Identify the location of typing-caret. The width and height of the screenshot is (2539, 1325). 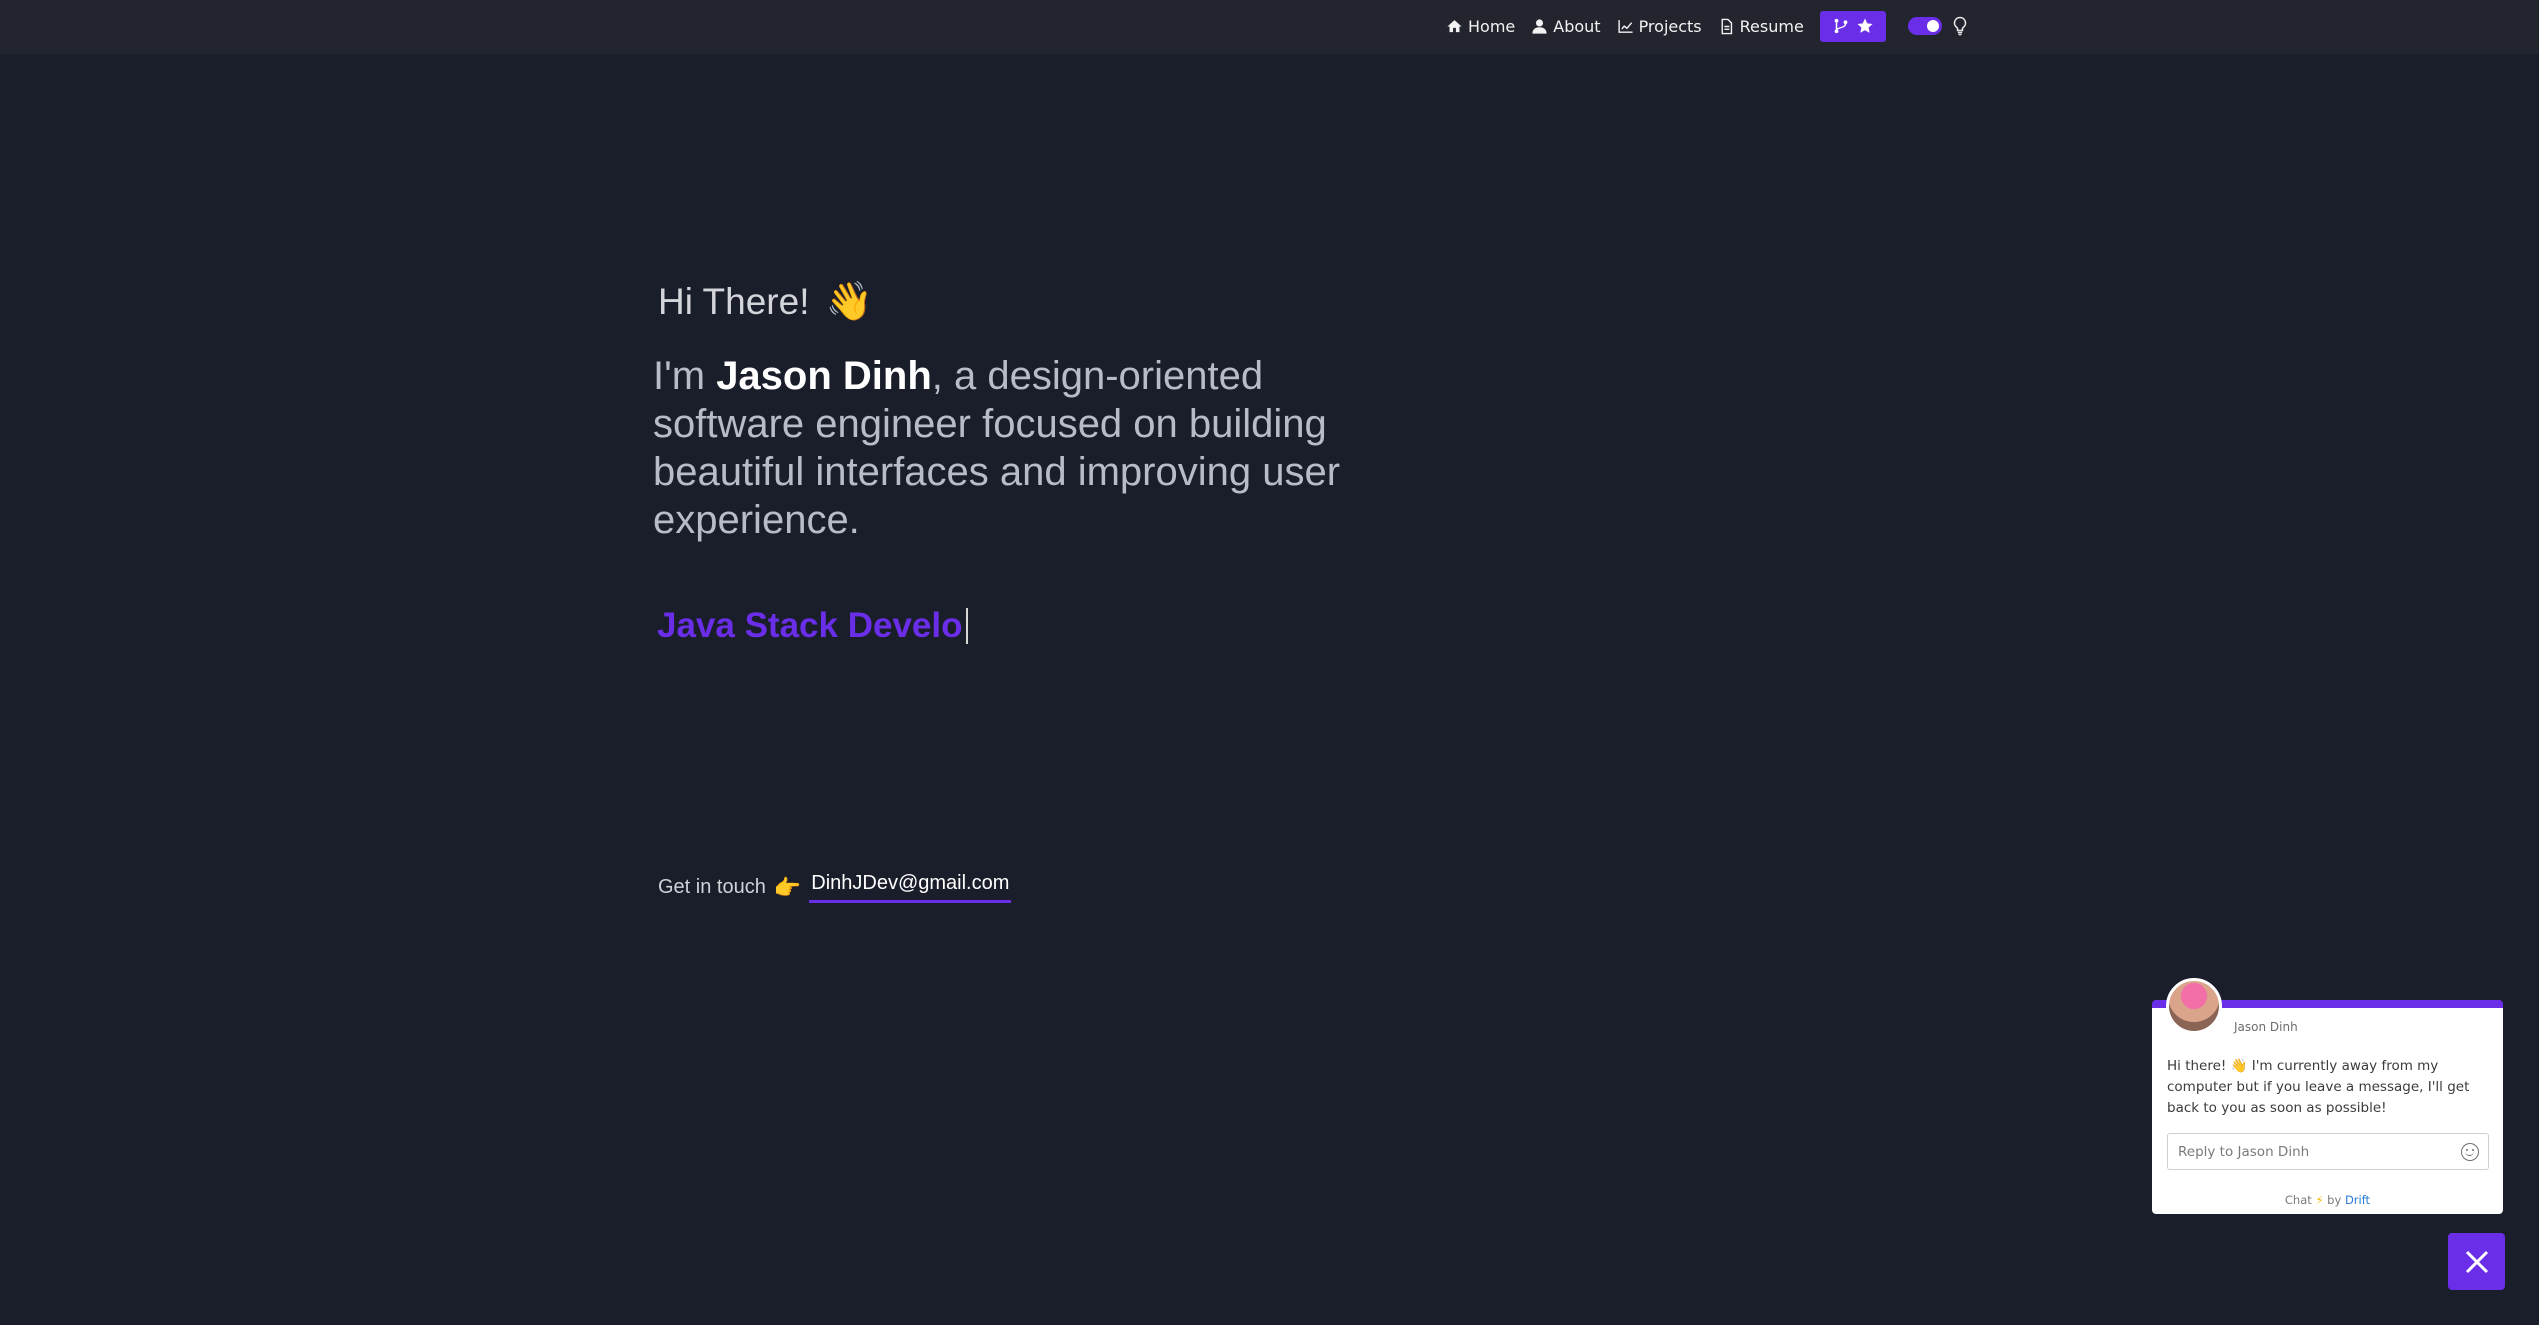
(967, 626).